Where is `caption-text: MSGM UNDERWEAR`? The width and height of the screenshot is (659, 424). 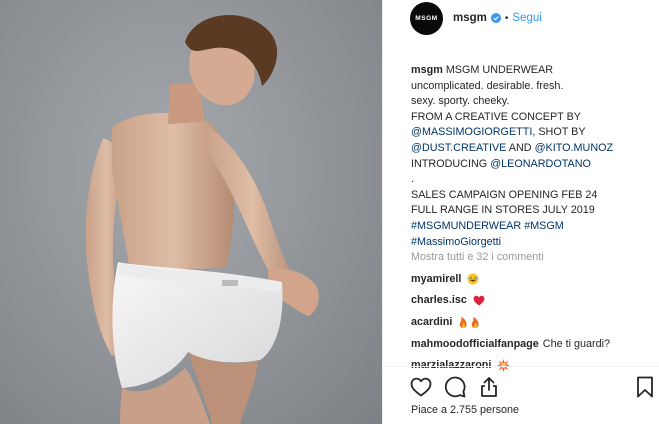 caption-text: MSGM UNDERWEAR is located at coordinates (499, 70).